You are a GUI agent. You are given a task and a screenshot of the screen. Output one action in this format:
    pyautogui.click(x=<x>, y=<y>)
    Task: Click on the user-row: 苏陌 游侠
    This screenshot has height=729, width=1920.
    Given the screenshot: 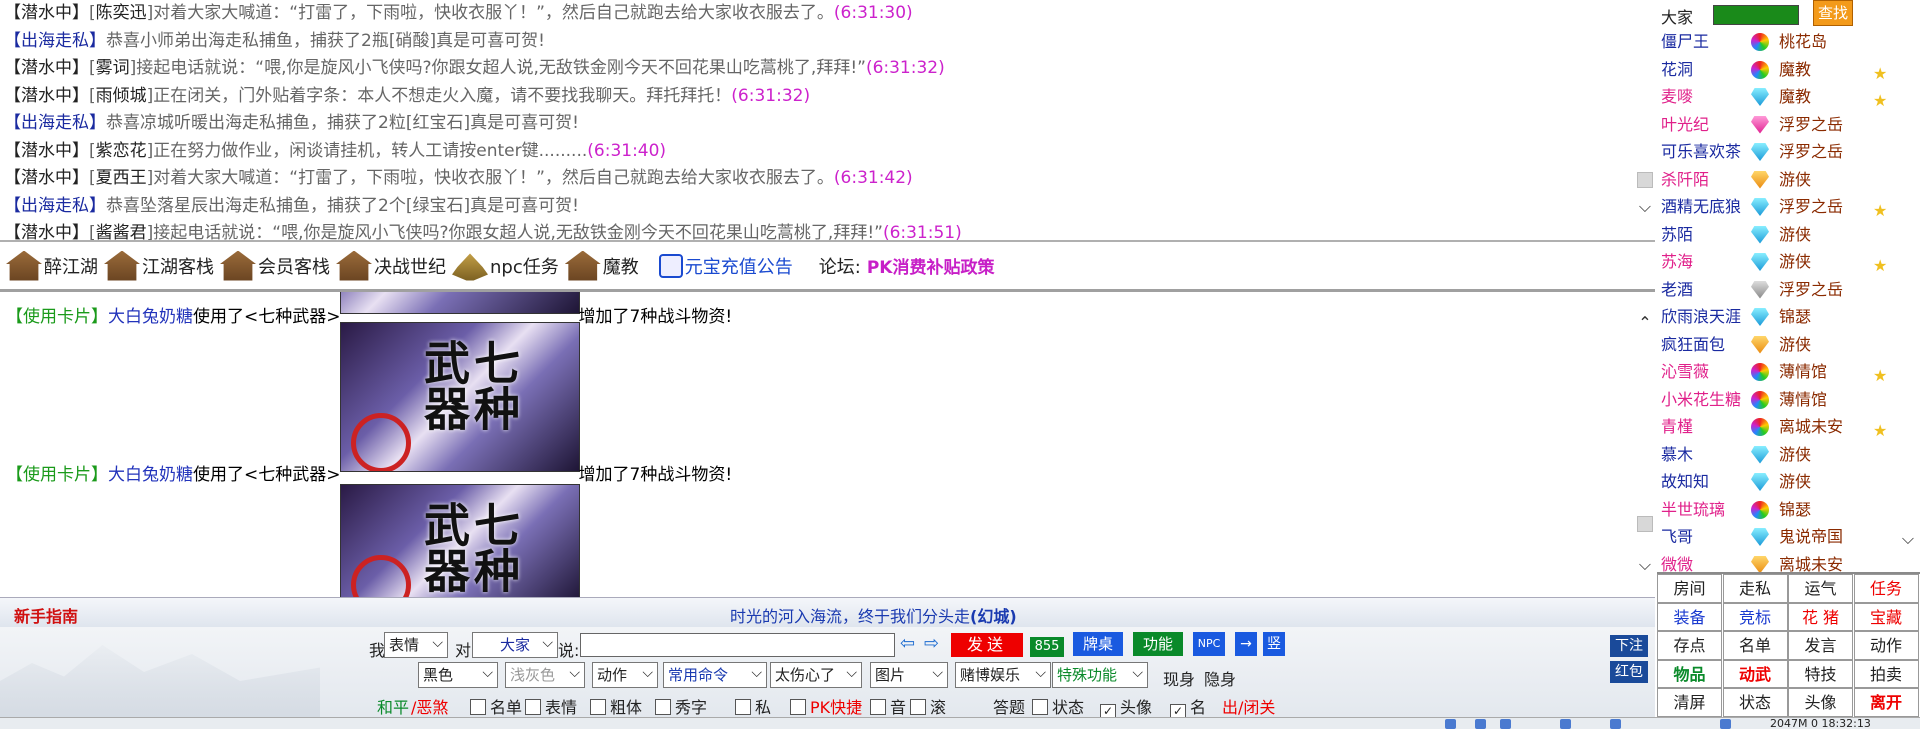 What is the action you would take?
    pyautogui.click(x=1783, y=235)
    